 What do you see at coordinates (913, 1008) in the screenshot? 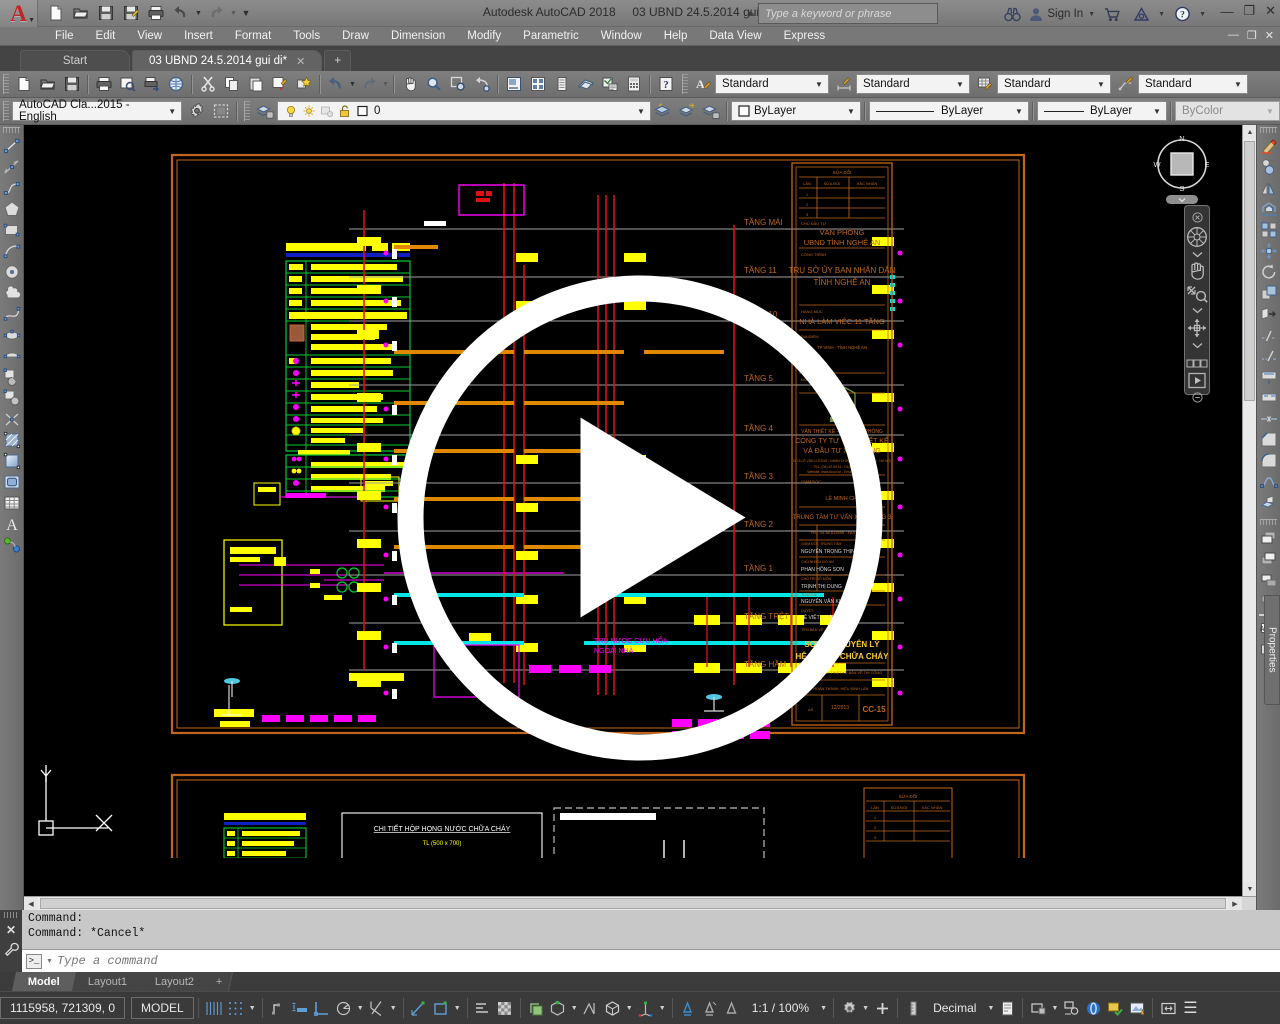
I see `units-ruler-icon` at bounding box center [913, 1008].